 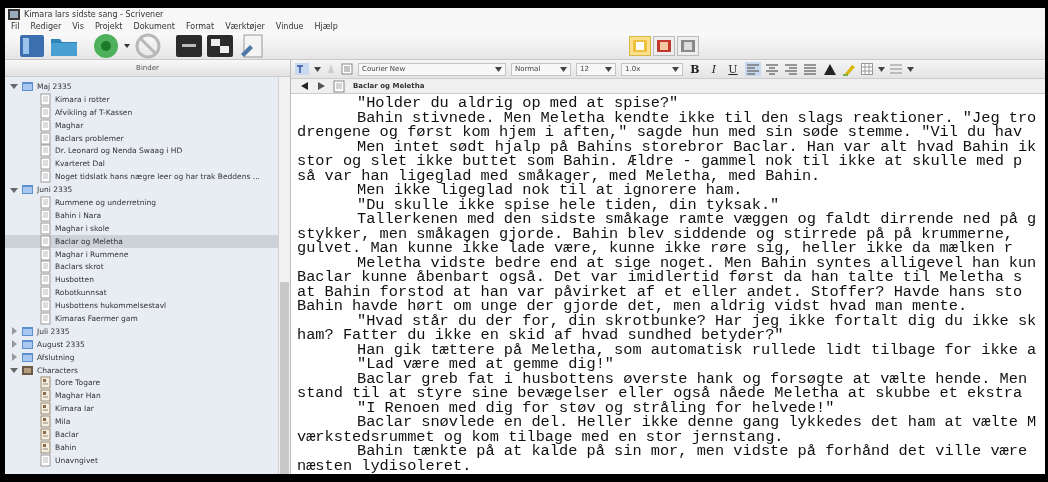 I want to click on text-line: stykker, men småkagen gjorde. Bahin blev siddende og stirrede på på krummerne,, so click(x=655, y=233).